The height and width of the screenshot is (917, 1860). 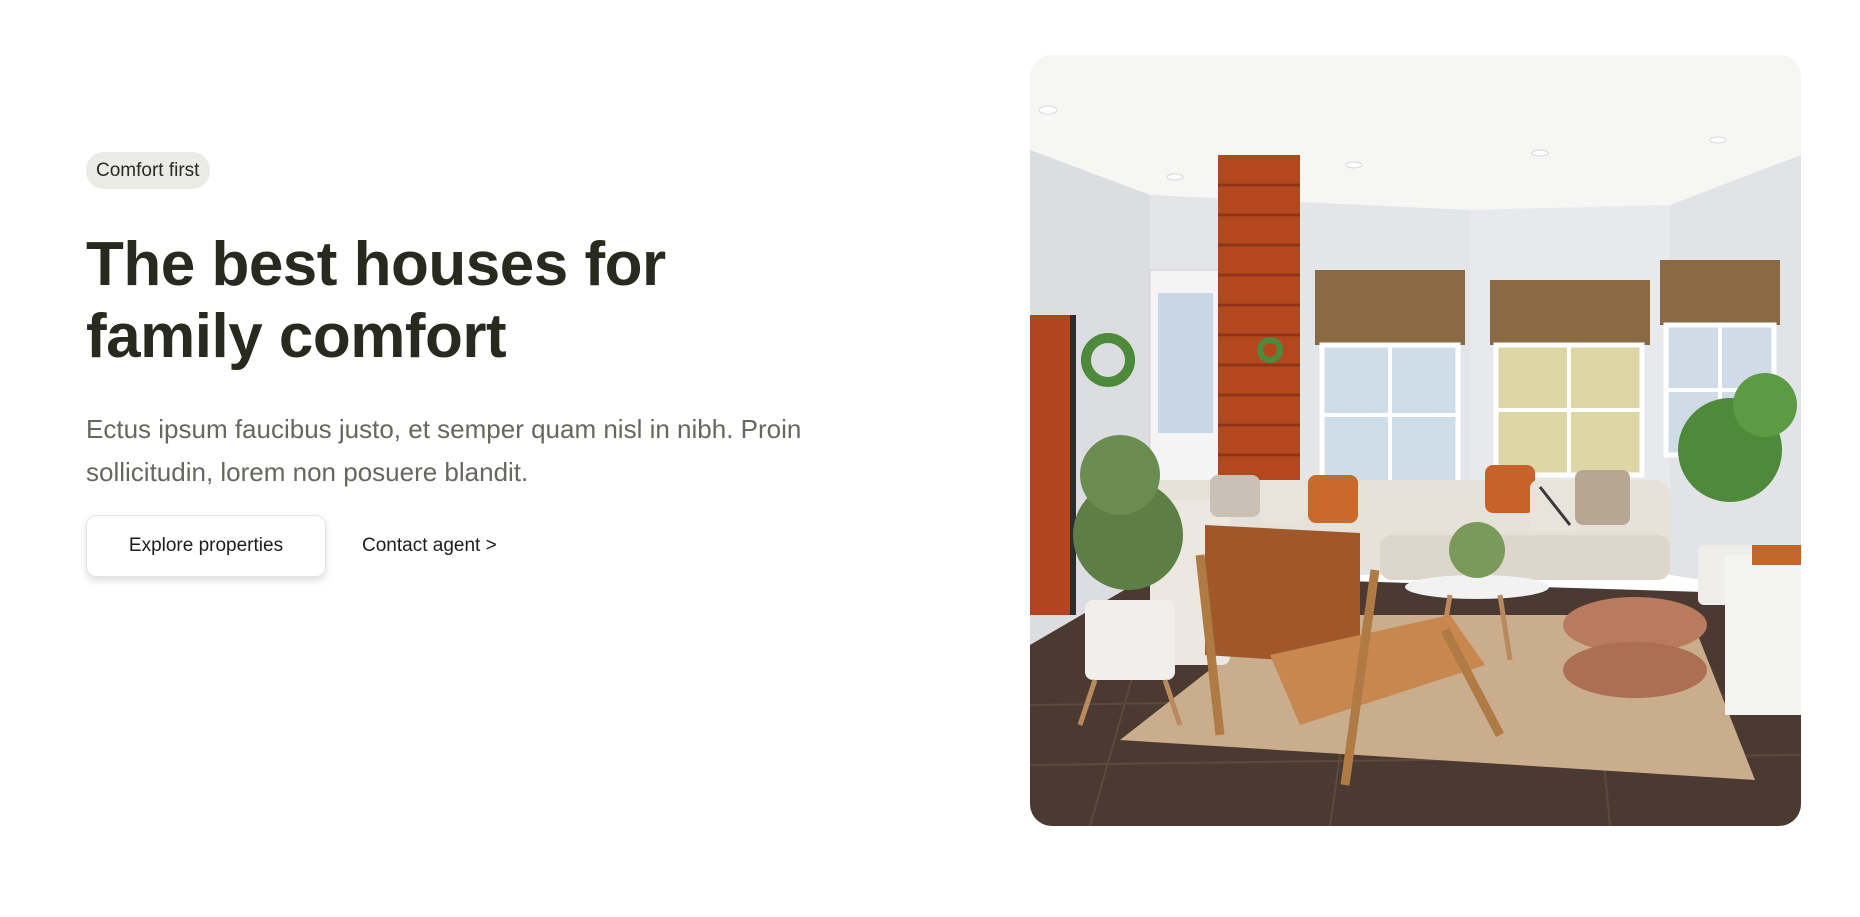 I want to click on cta-row: Explore properties Contact agent >, so click(x=536, y=546).